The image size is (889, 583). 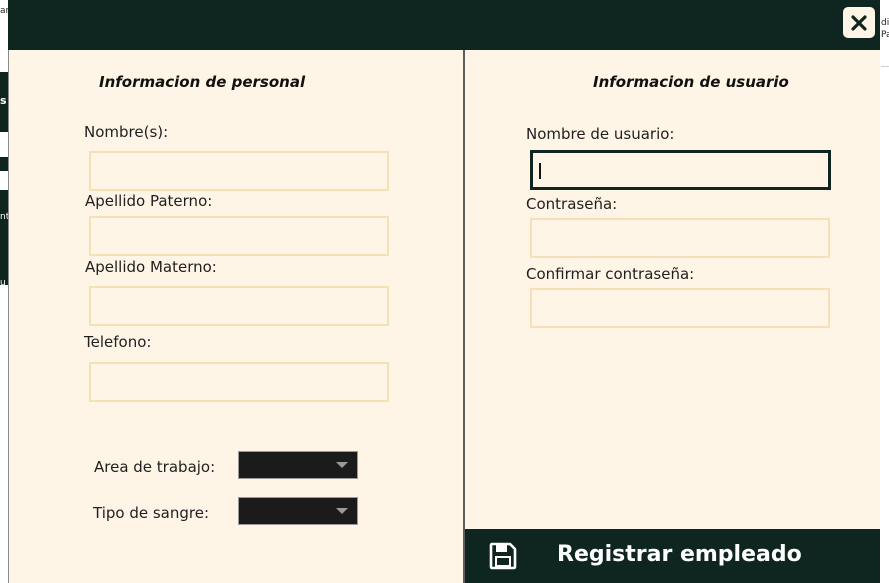 What do you see at coordinates (691, 82) in the screenshot?
I see `usuario-section-title: Informacion de usuario` at bounding box center [691, 82].